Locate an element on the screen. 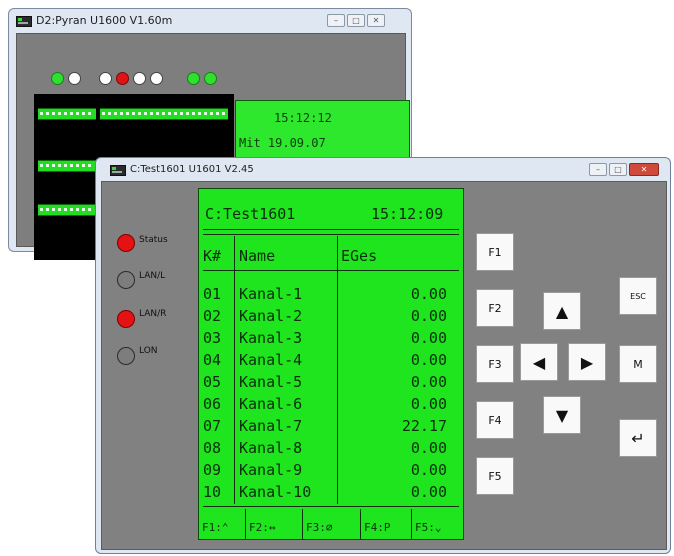 This screenshot has width=674, height=556. esc-button: ESC is located at coordinates (638, 296).